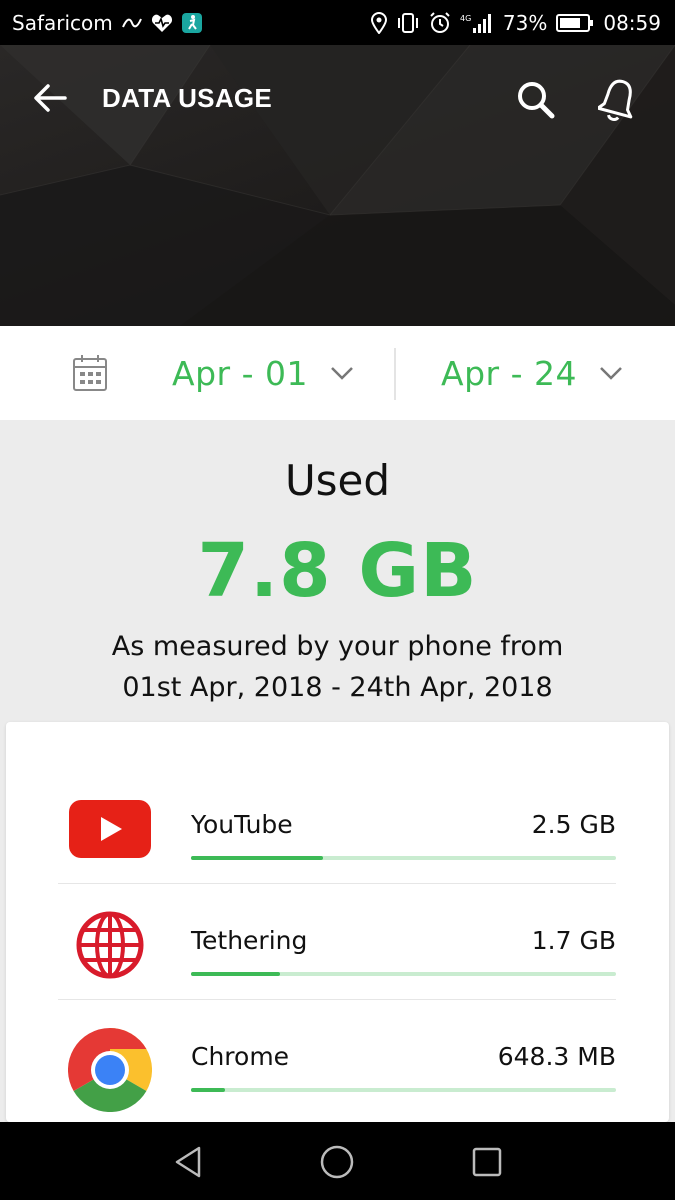  What do you see at coordinates (110, 945) in the screenshot?
I see `globe-icon` at bounding box center [110, 945].